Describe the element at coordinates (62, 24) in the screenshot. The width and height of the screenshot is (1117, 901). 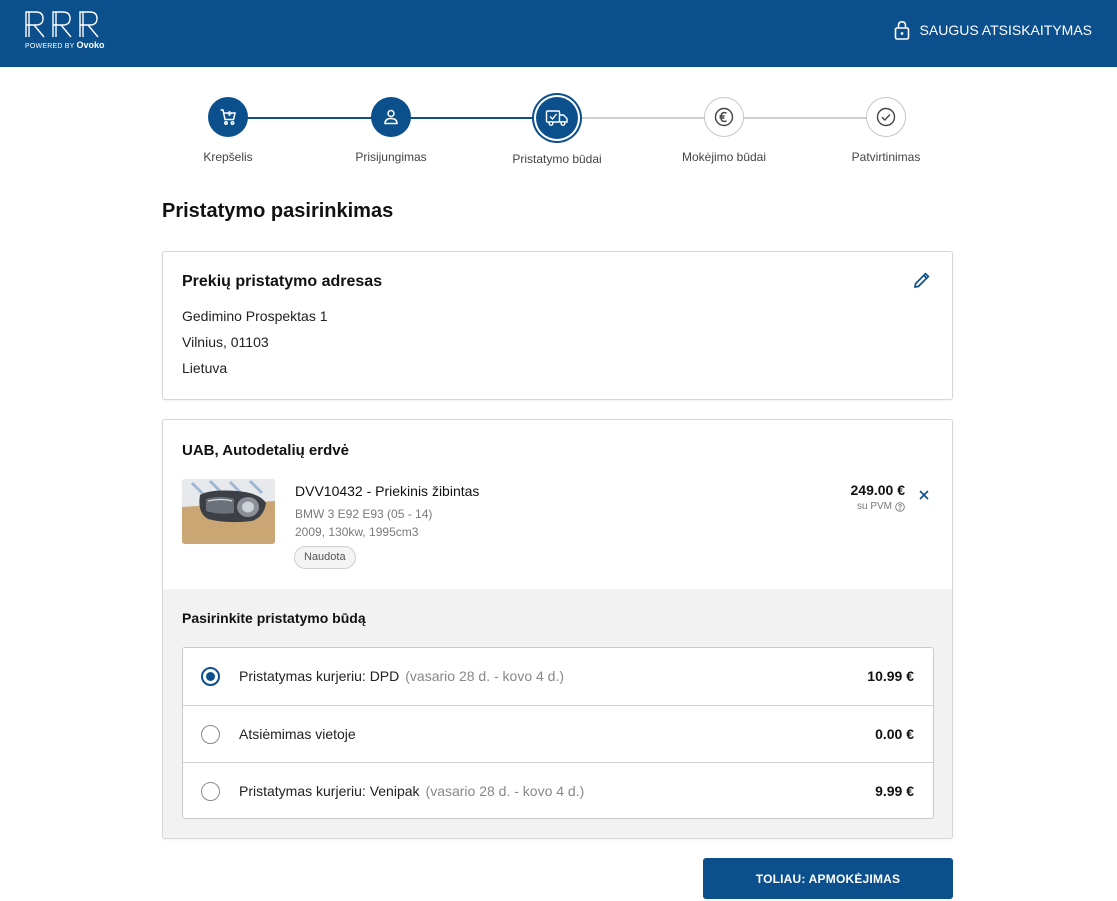
I see `logo-mark` at that location.